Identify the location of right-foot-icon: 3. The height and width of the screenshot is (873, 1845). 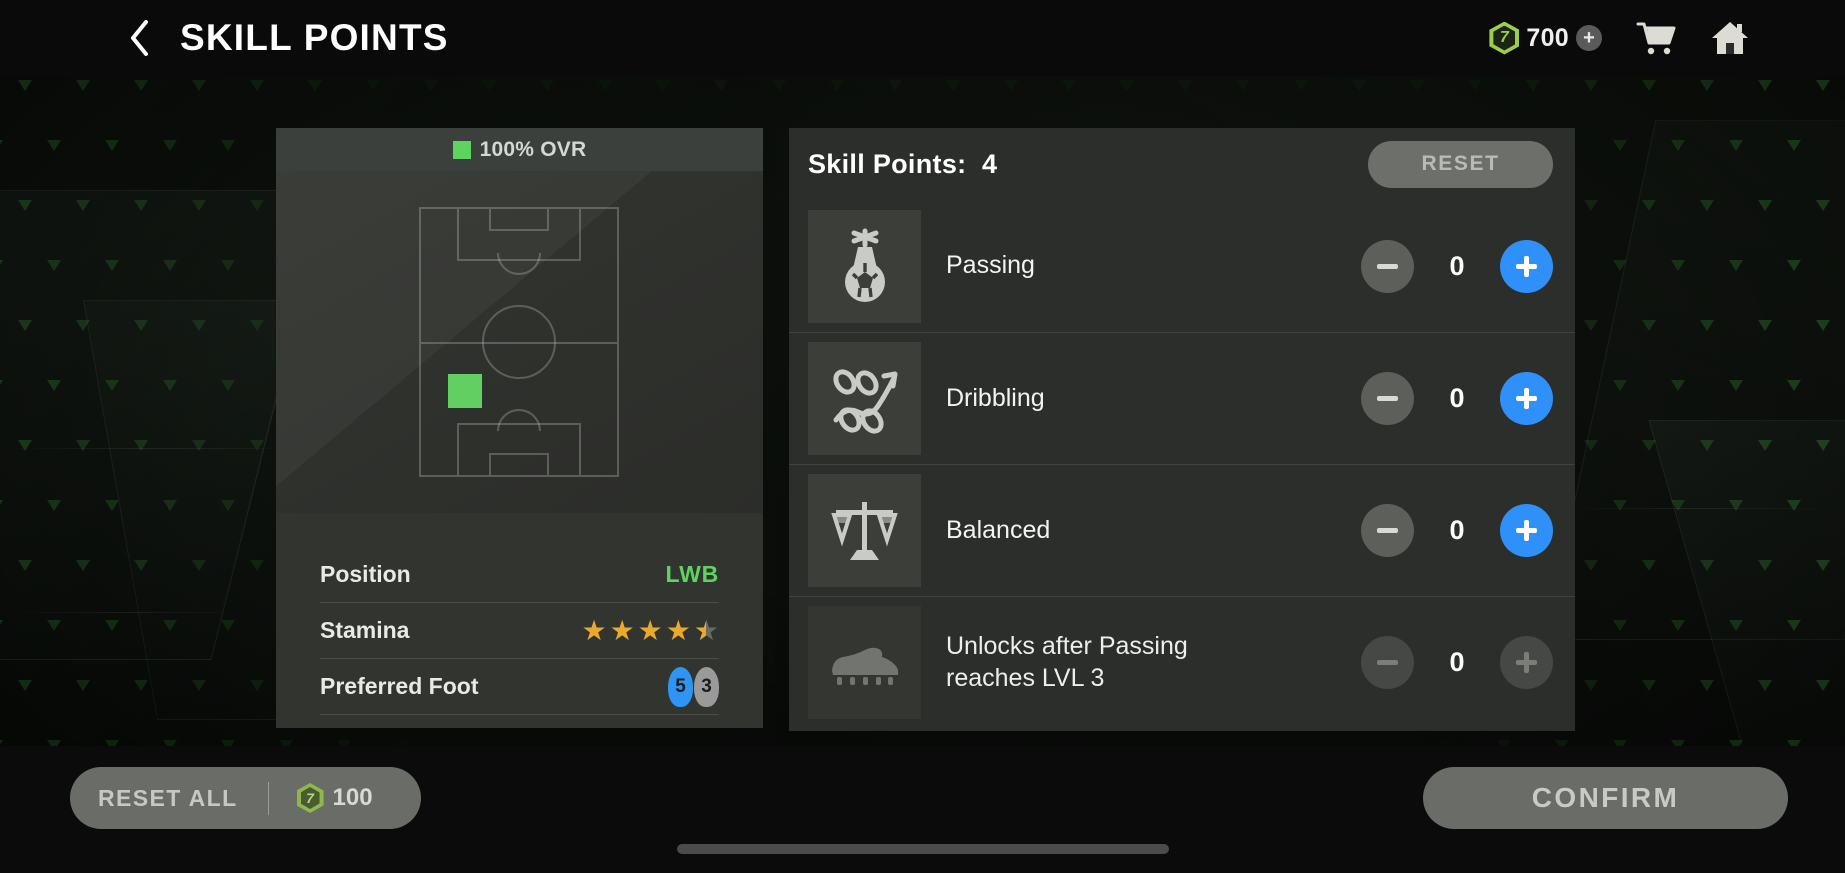
(706, 686).